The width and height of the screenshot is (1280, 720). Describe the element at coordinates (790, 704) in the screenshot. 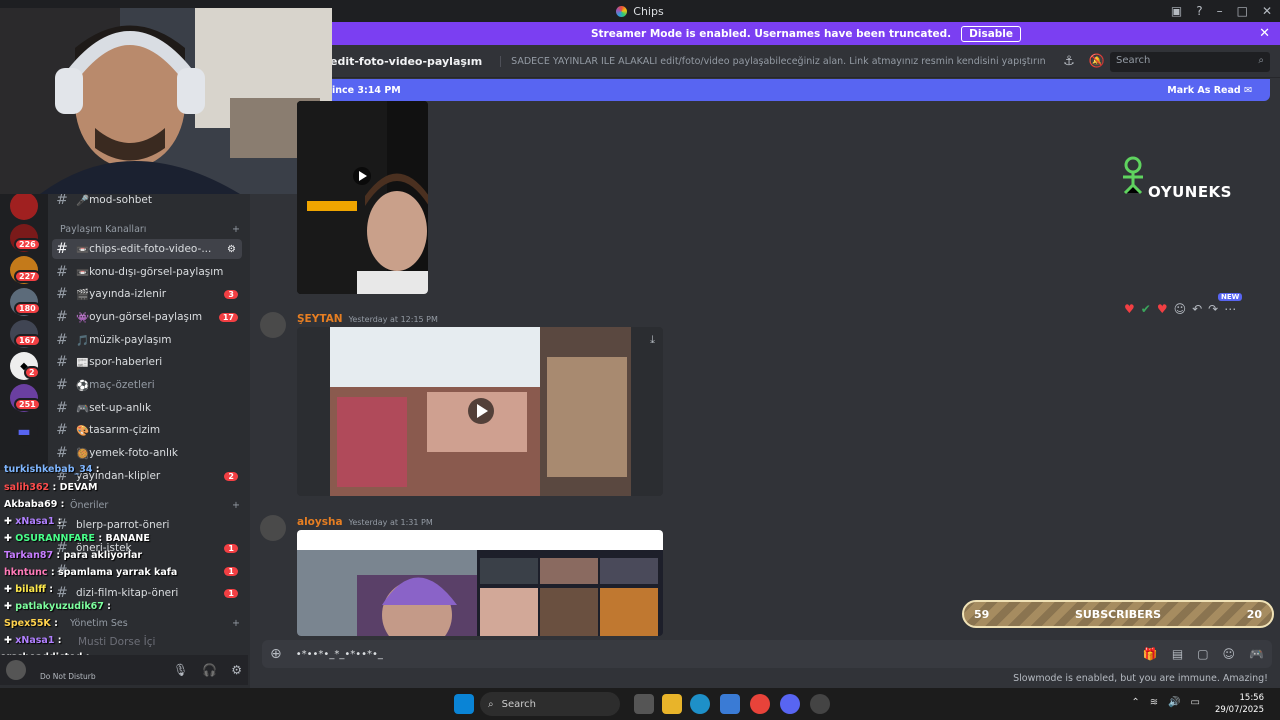

I see `discord-icon` at that location.